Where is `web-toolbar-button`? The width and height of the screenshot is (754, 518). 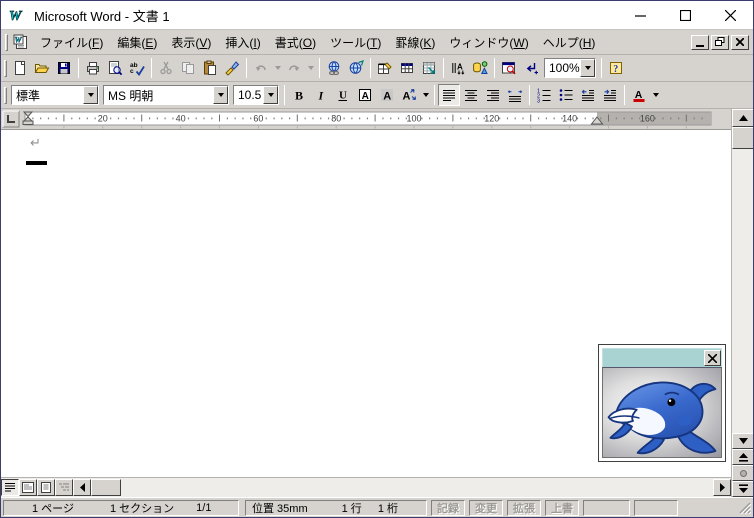
web-toolbar-button is located at coordinates (356, 68).